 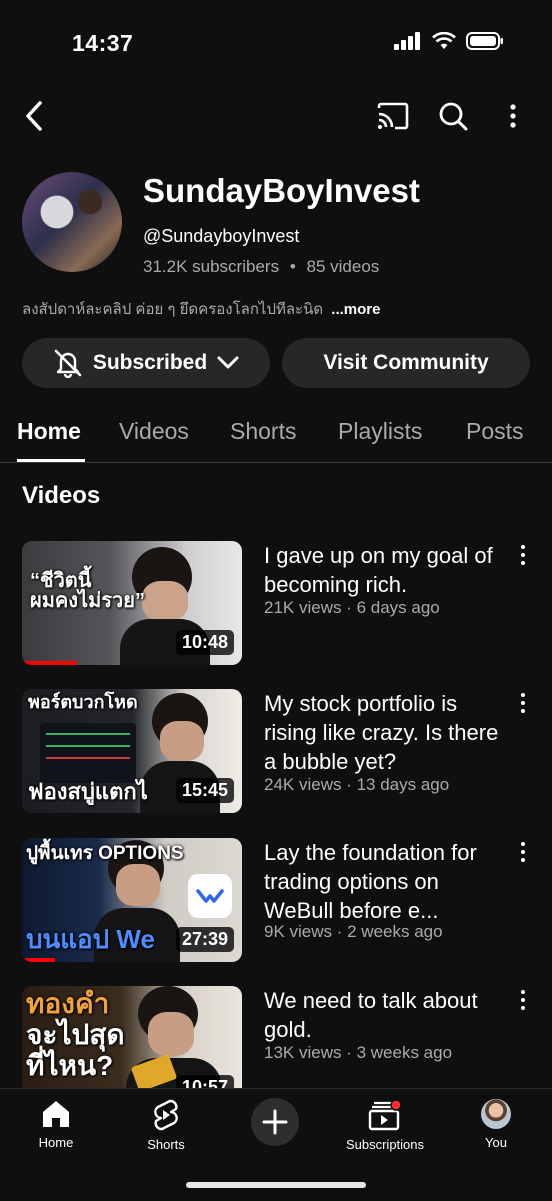 I want to click on more-vert-icon, so click(x=513, y=116).